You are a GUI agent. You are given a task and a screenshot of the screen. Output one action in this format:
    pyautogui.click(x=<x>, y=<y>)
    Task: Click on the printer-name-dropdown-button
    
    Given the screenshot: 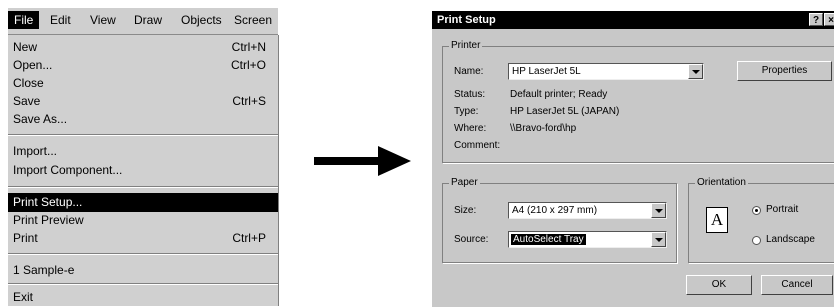 What is the action you would take?
    pyautogui.click(x=695, y=71)
    